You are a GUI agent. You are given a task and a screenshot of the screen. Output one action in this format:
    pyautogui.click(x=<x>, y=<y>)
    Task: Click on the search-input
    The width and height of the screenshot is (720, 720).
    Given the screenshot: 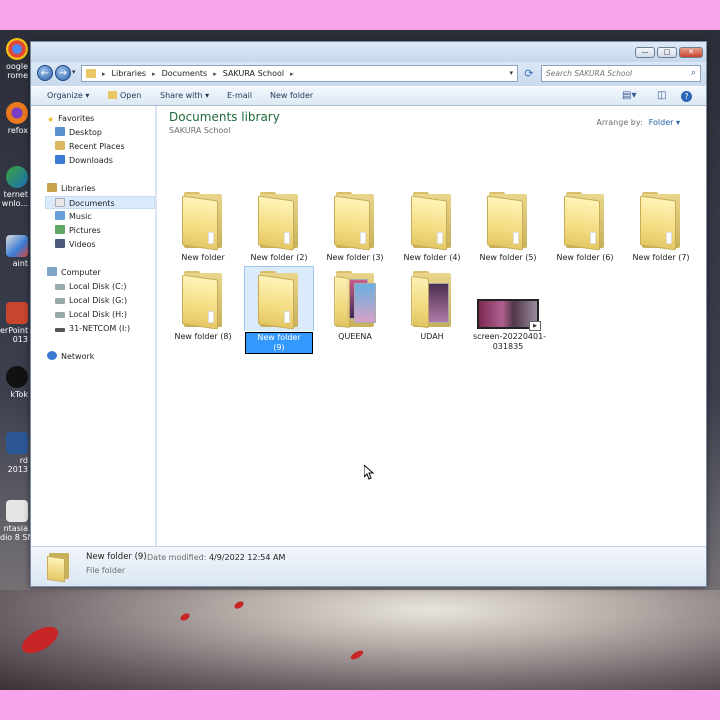 What is the action you would take?
    pyautogui.click(x=612, y=73)
    